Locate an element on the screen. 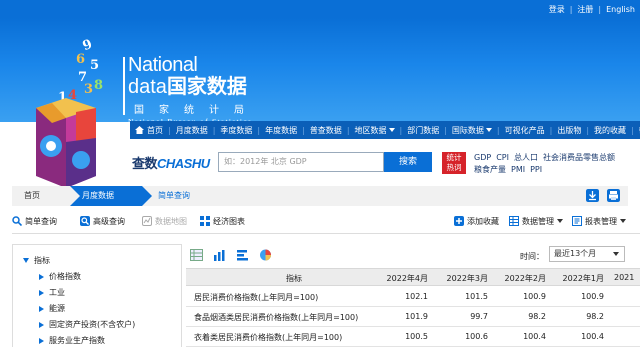 This screenshot has width=640, height=347. bar-chart-icon is located at coordinates (219, 255).